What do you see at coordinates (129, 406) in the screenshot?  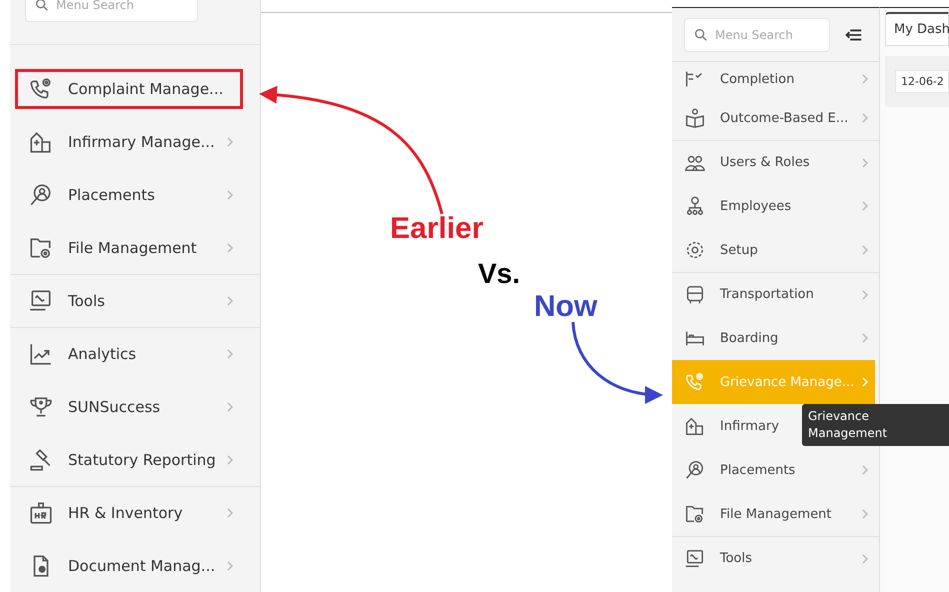 I see `menu-item: SUNSuccess` at bounding box center [129, 406].